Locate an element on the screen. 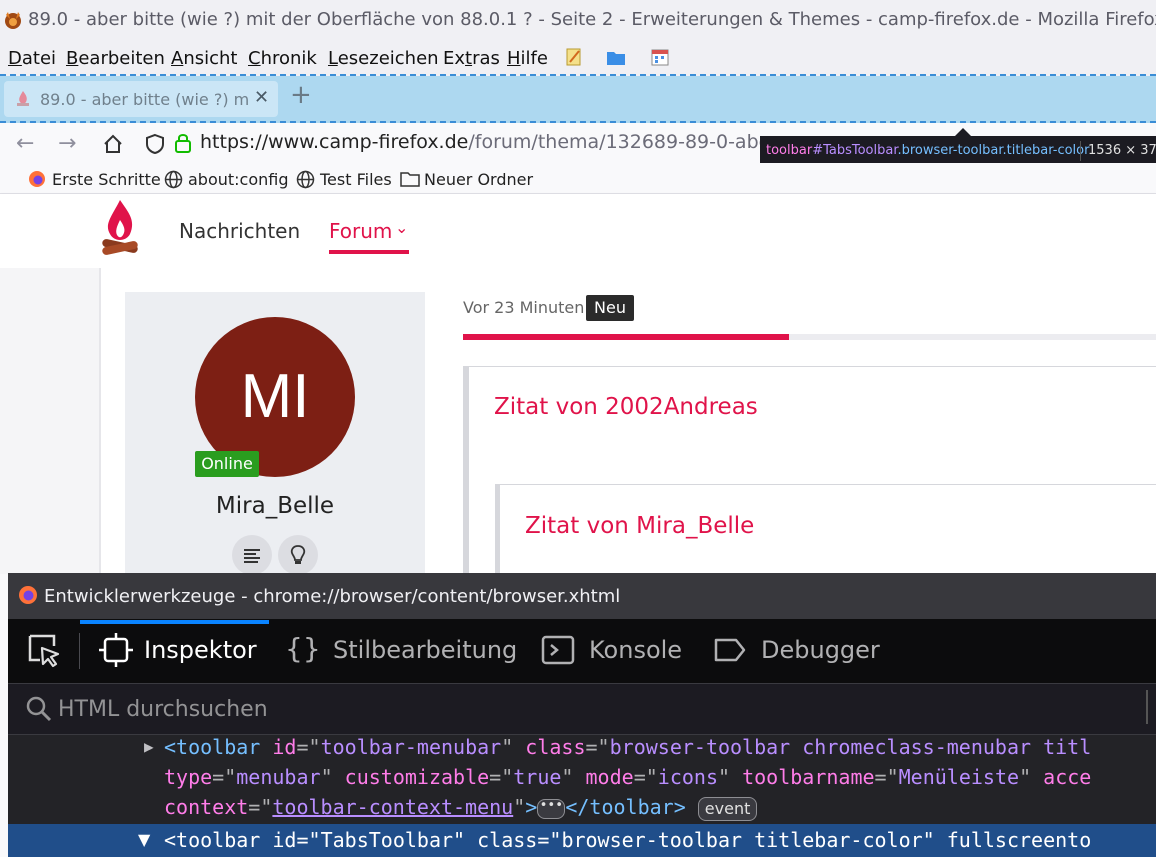 The width and height of the screenshot is (1156, 857). debugger-icon is located at coordinates (730, 650).